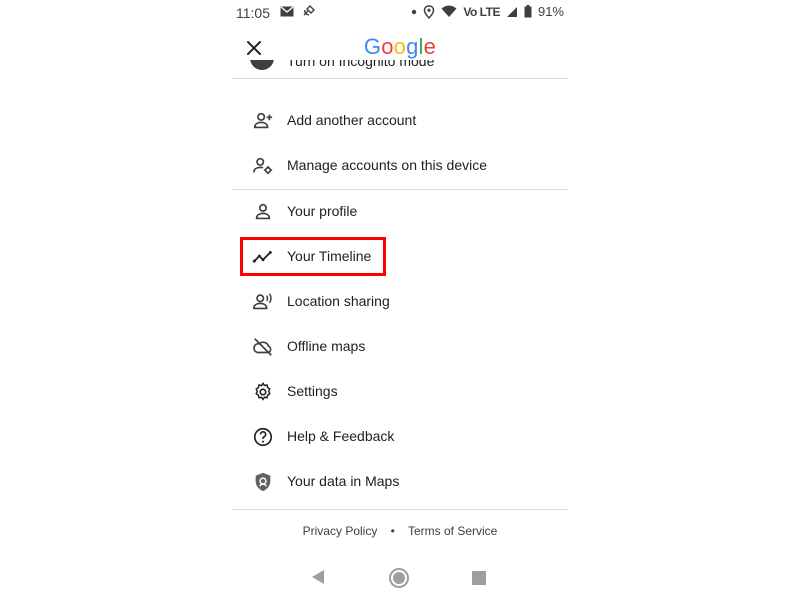 The width and height of the screenshot is (800, 600). I want to click on recent-apps-icon, so click(479, 578).